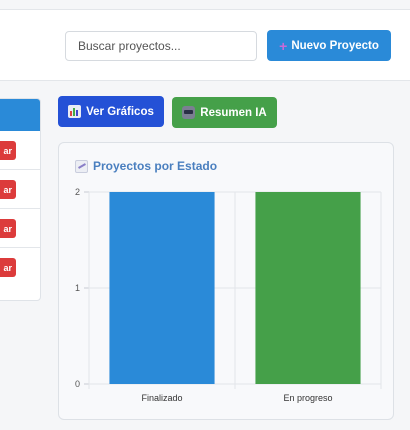 This screenshot has height=430, width=410. I want to click on x-tick-label: En progreso, so click(307, 398).